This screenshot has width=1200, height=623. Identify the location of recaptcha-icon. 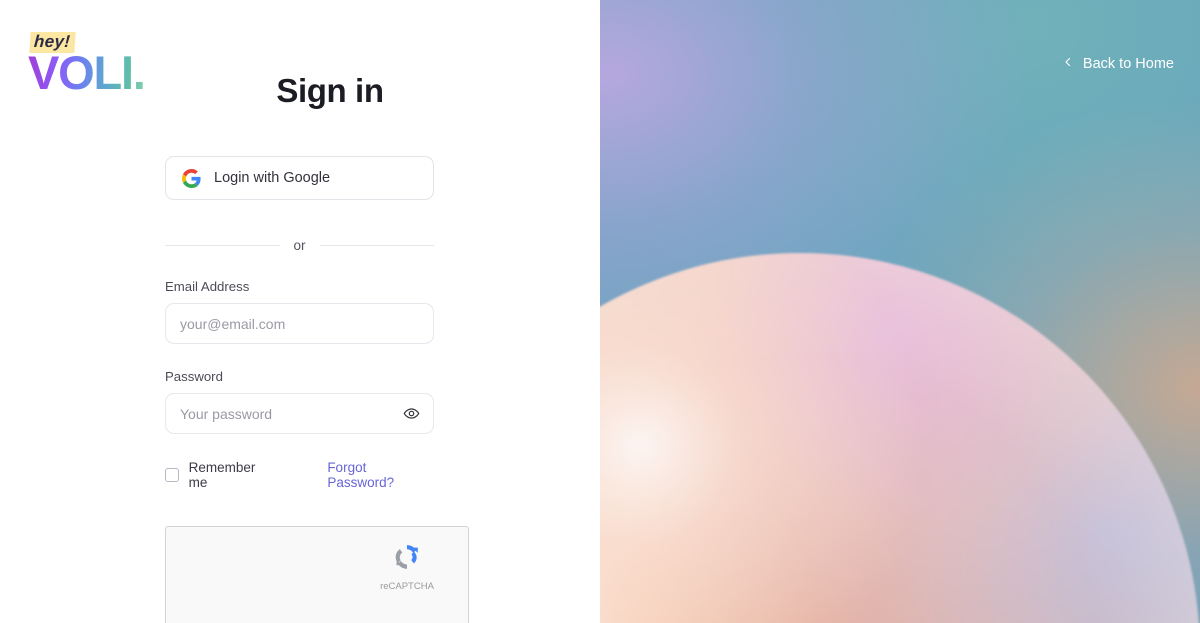
(406, 557).